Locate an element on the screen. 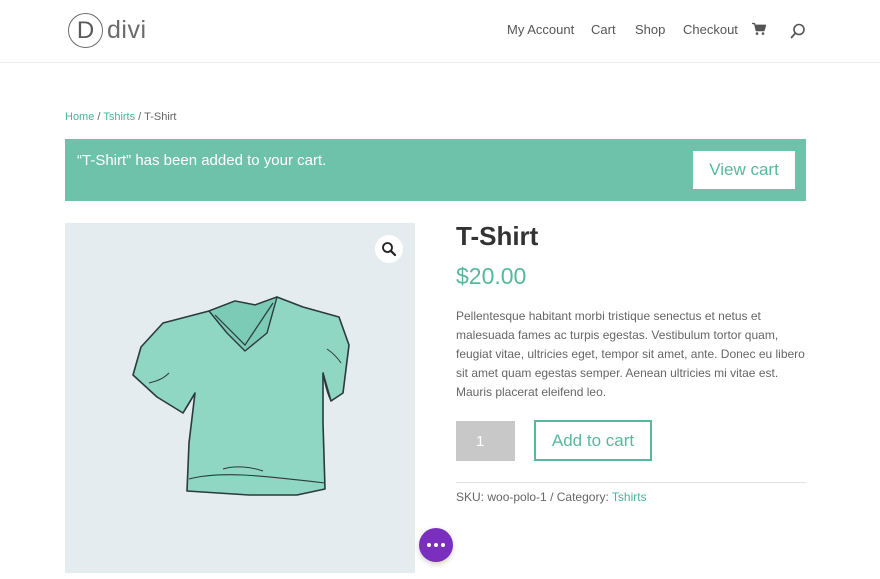 This screenshot has width=880, height=579. magnifier-icon is located at coordinates (389, 249).